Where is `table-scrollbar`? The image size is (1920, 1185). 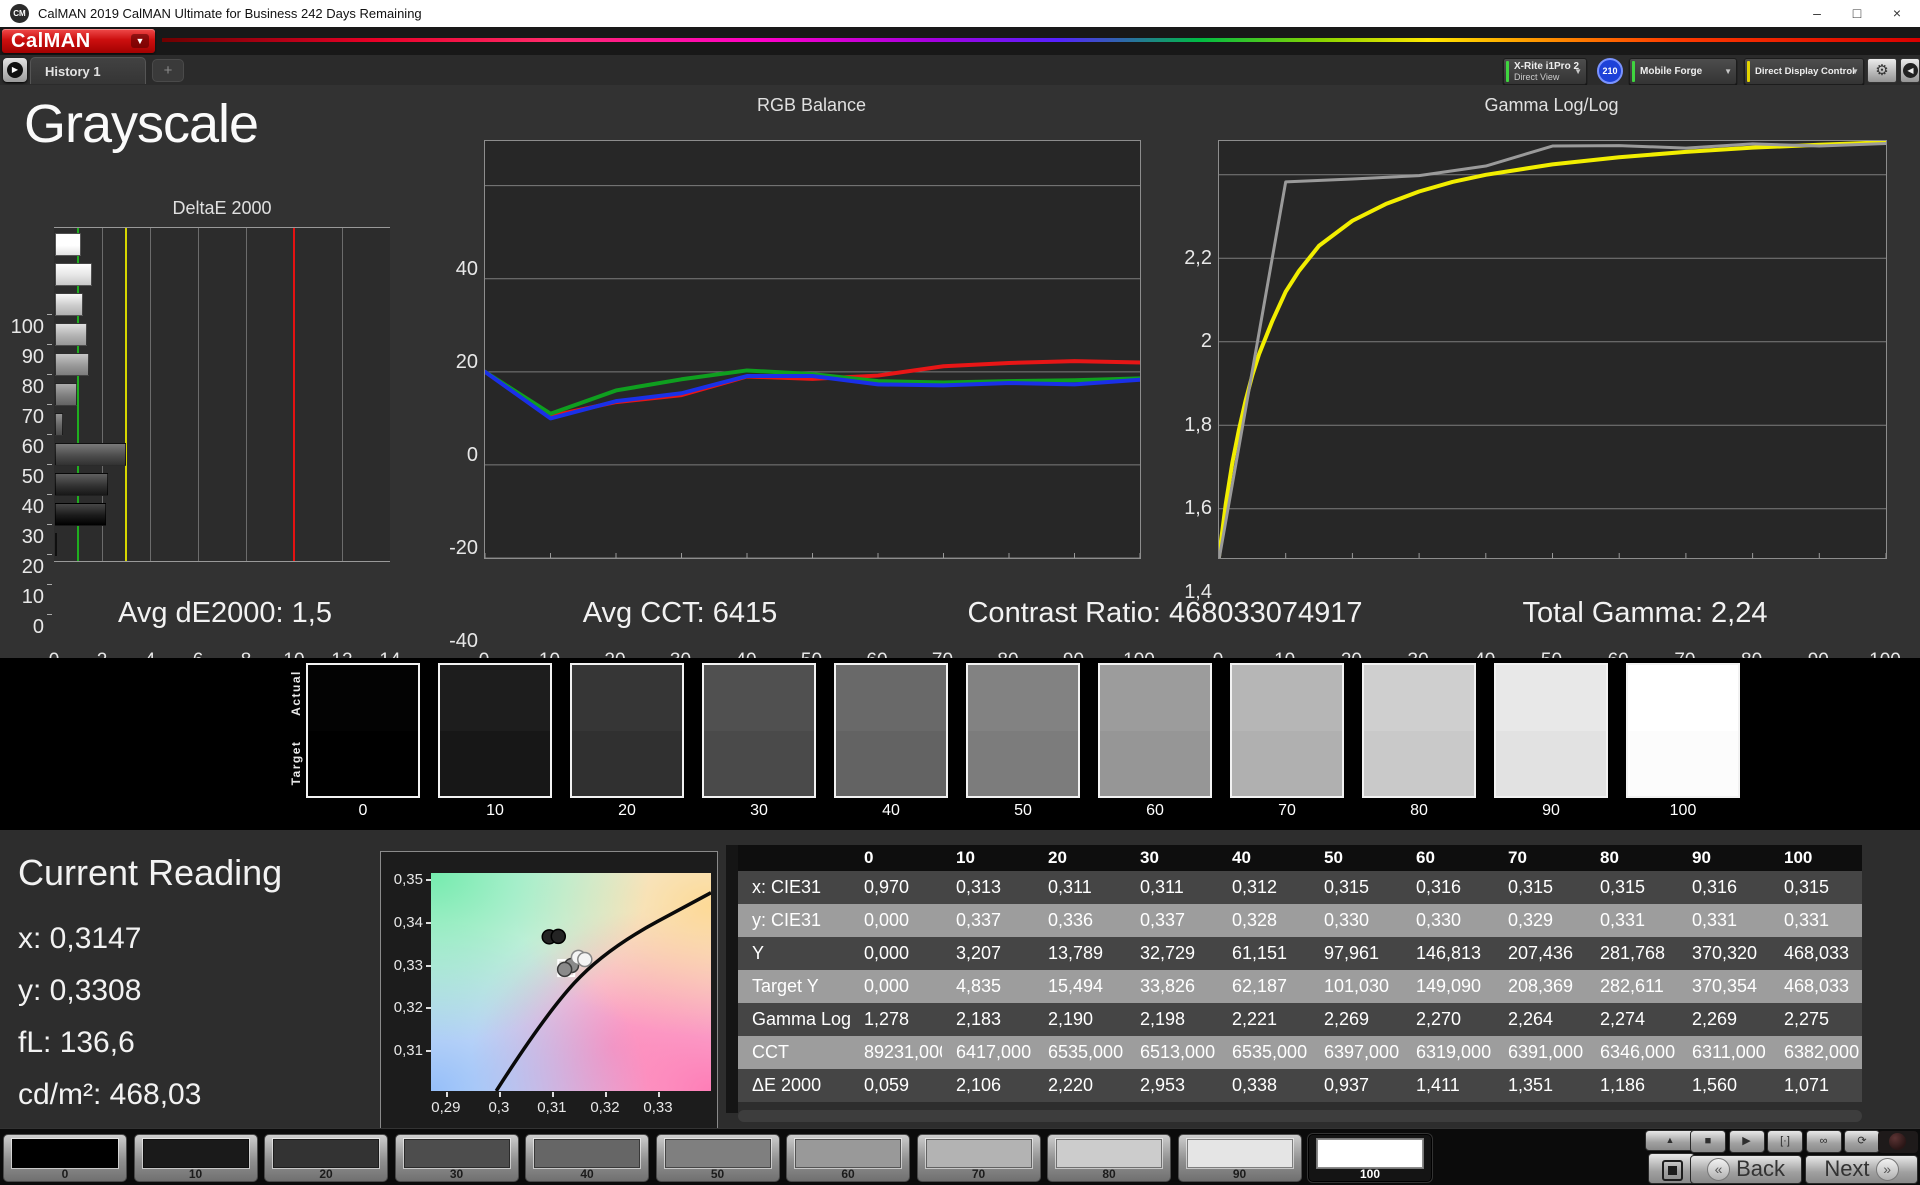
table-scrollbar is located at coordinates (1300, 1116).